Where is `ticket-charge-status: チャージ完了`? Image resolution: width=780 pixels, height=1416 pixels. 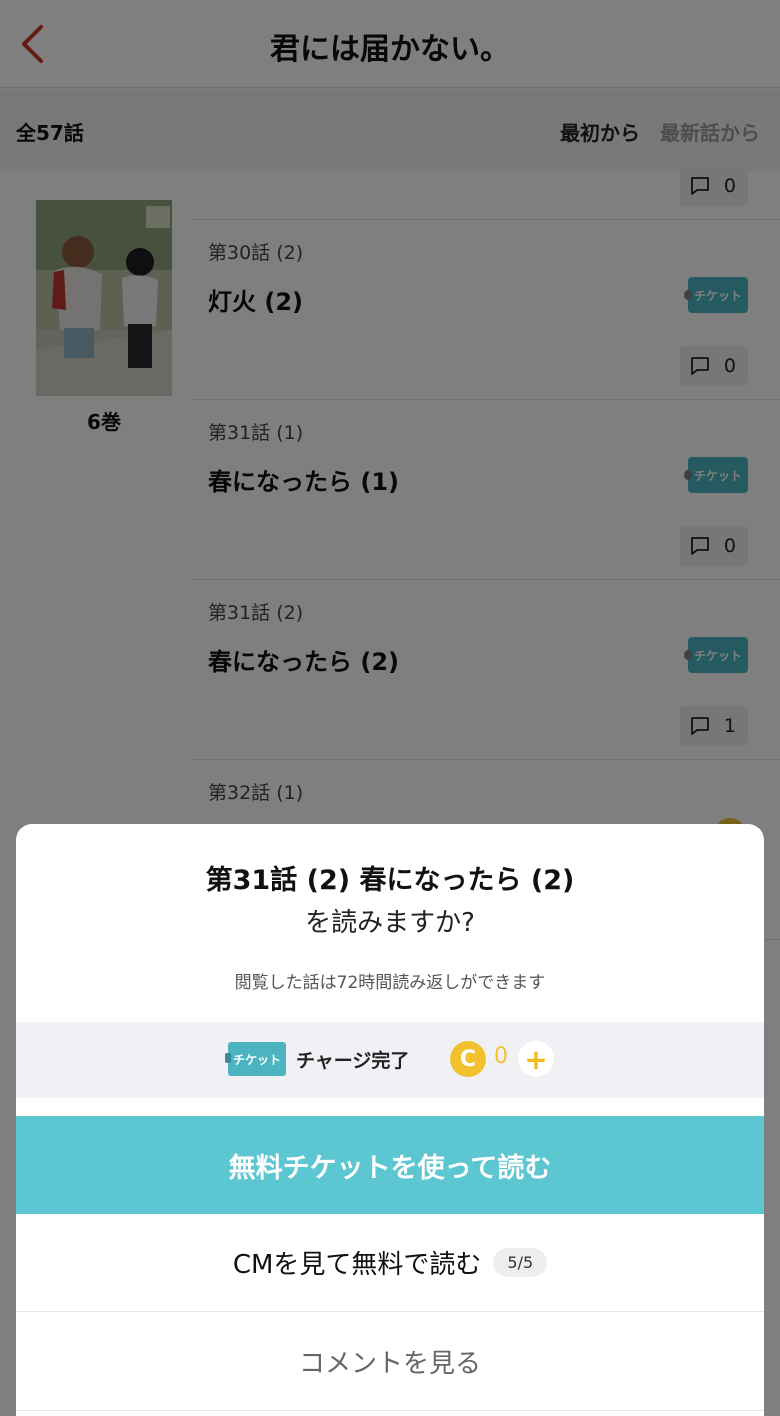 ticket-charge-status: チャージ完了 is located at coordinates (353, 1061).